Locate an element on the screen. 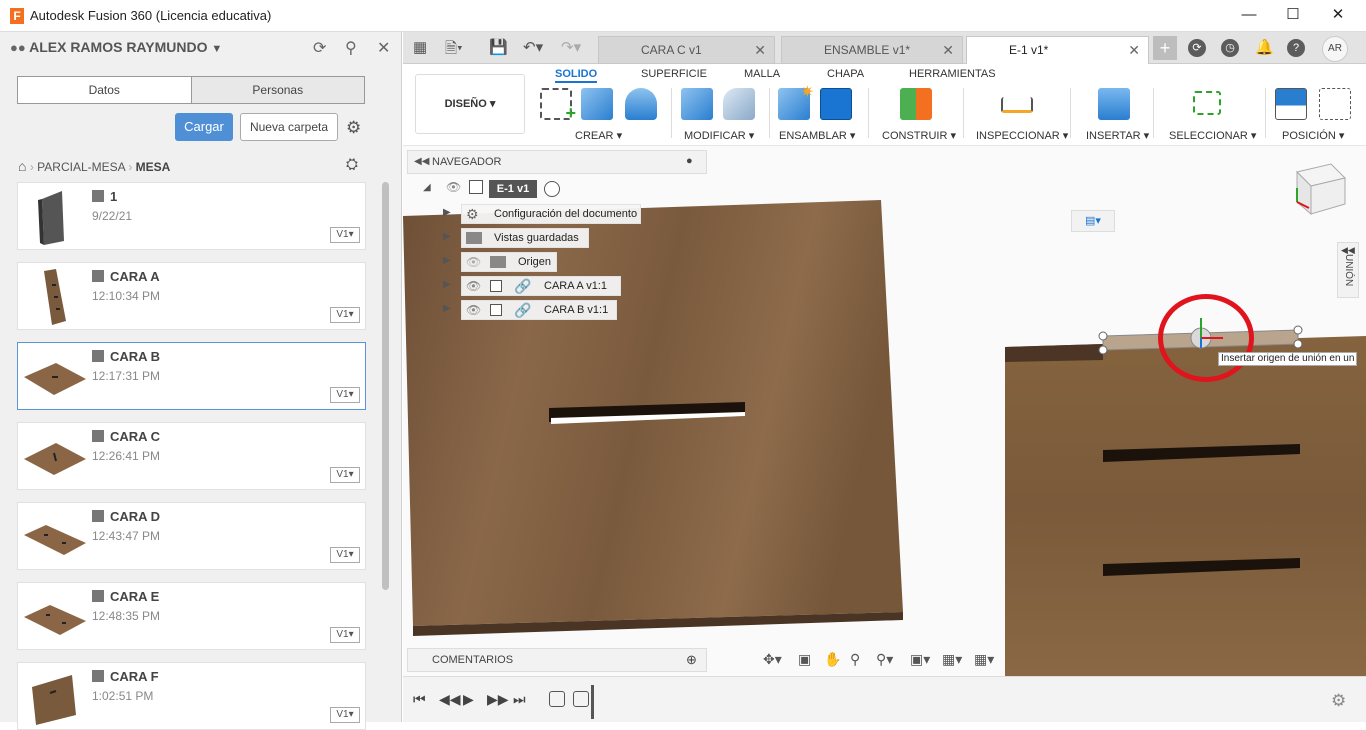 Image resolution: width=1366 pixels, height=730 pixels. tab-ensamble: ENSAMBLE v1* ✕ is located at coordinates (872, 50).